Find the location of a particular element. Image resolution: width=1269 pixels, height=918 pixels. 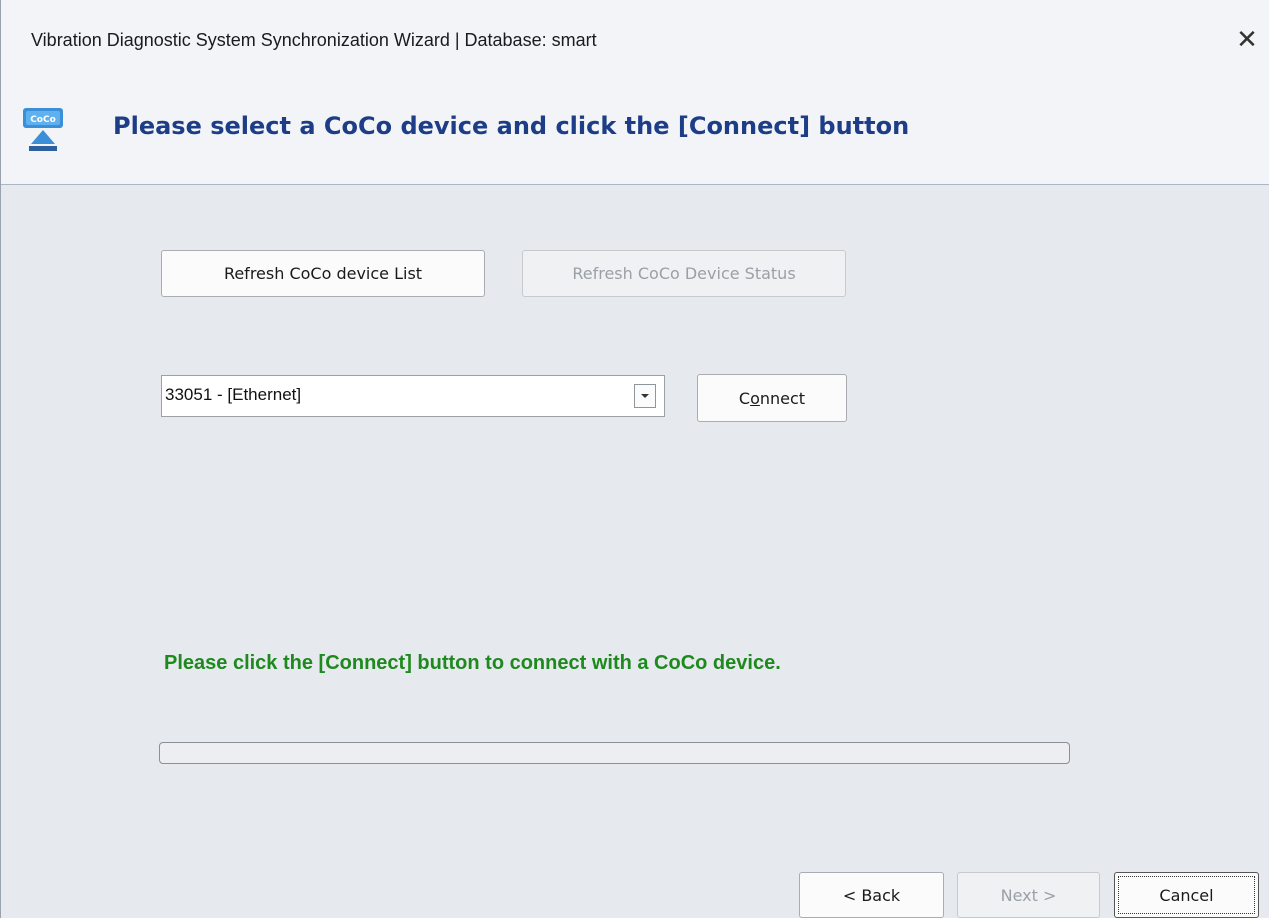

connect-button: Connect is located at coordinates (772, 398).